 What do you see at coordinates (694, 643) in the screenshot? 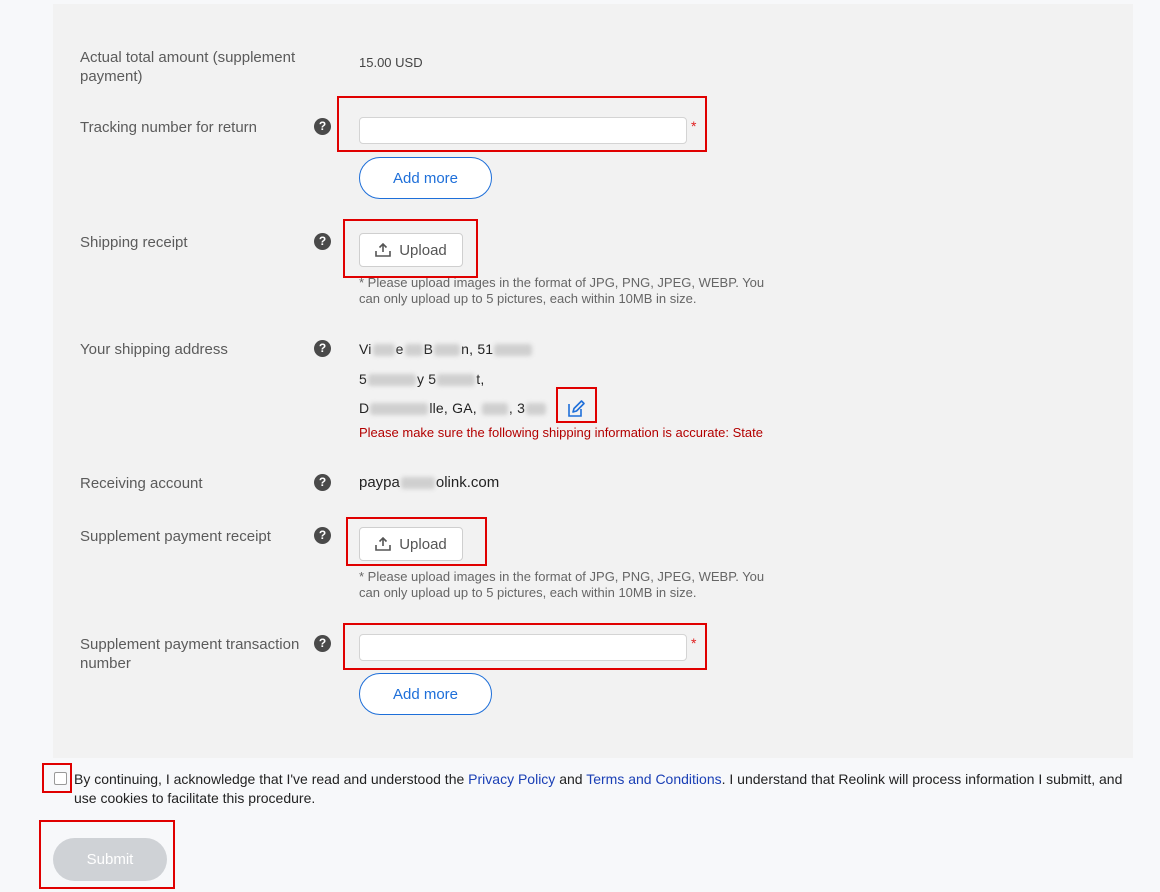
I see `supplement-transaction-required-mark: *` at bounding box center [694, 643].